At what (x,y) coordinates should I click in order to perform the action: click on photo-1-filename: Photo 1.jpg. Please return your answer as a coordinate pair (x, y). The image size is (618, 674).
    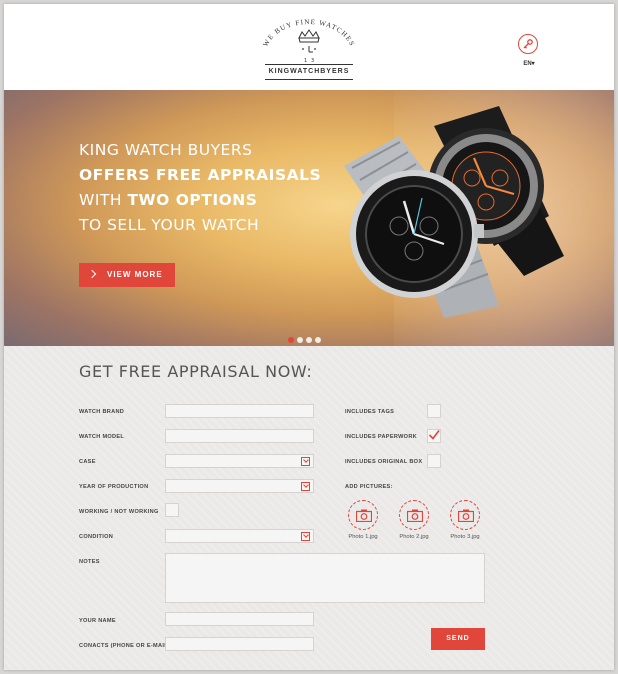
    Looking at the image, I should click on (363, 537).